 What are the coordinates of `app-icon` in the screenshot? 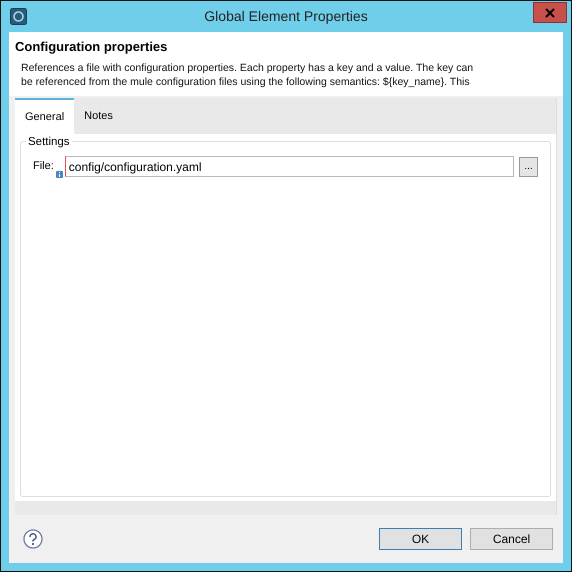 It's located at (18, 16).